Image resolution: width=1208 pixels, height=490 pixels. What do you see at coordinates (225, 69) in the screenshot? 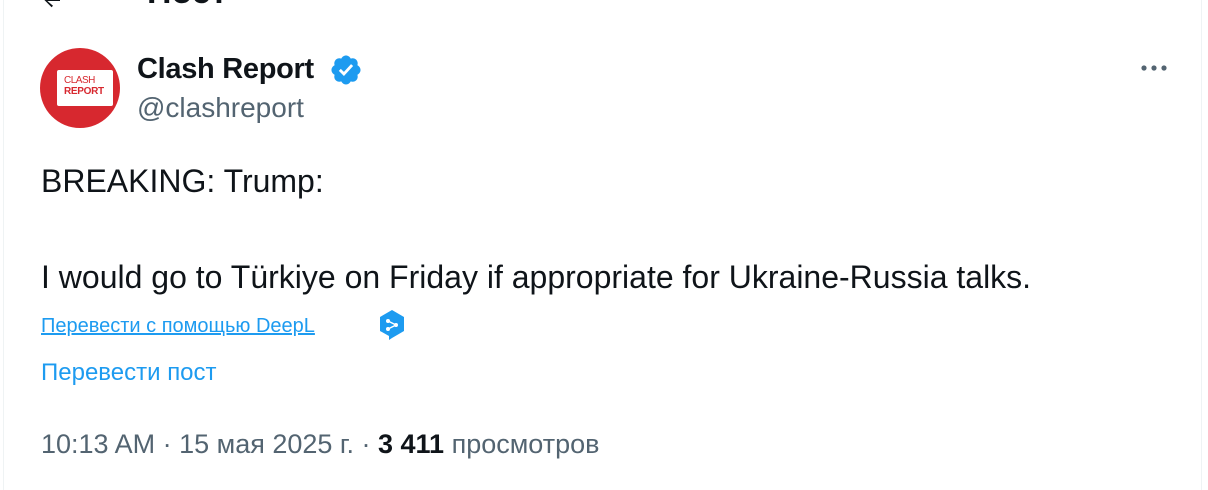
I see `author-name: Clash Report` at bounding box center [225, 69].